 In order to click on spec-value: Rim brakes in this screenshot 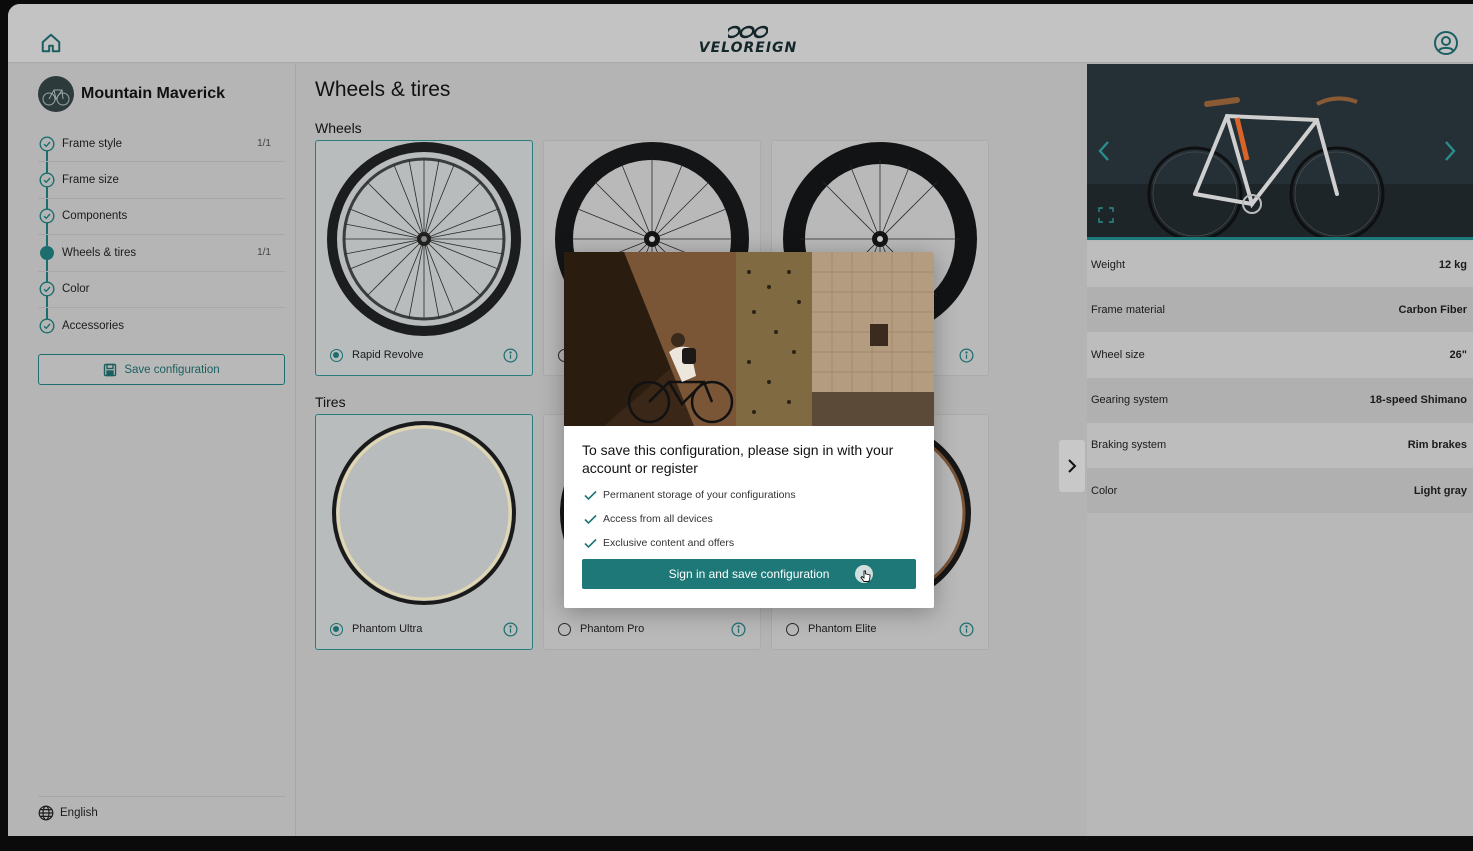, I will do `click(1437, 445)`.